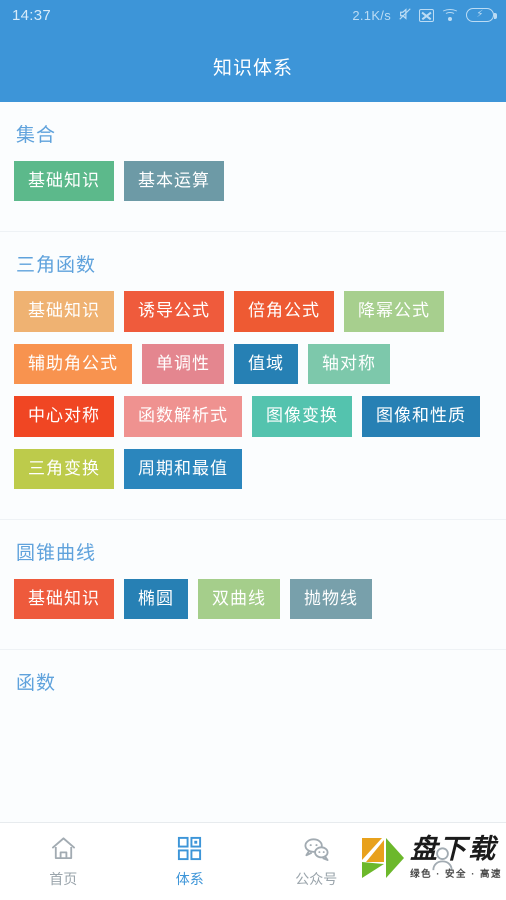 Image resolution: width=506 pixels, height=900 pixels. What do you see at coordinates (253, 15) in the screenshot?
I see `status-bar: 14:37 2.1K/s ⚡` at bounding box center [253, 15].